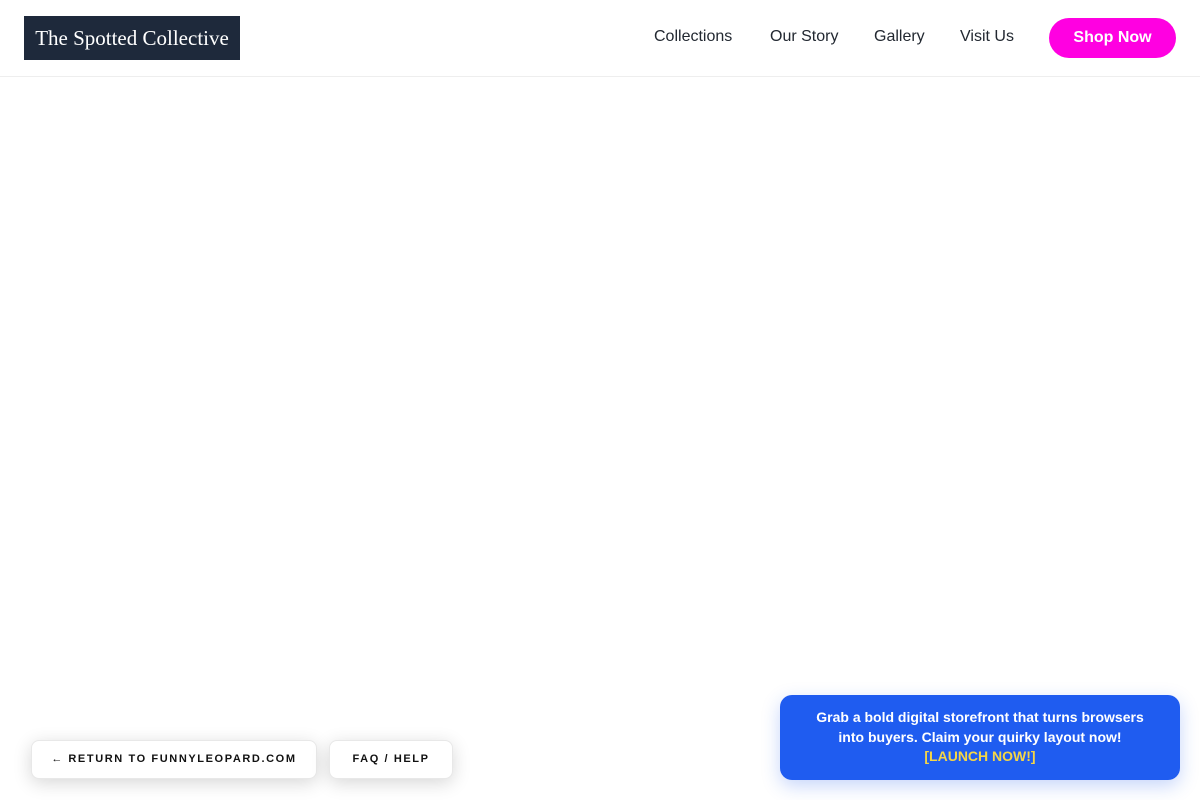 The height and width of the screenshot is (800, 1200). Describe the element at coordinates (804, 37) in the screenshot. I see `nav-link-our-story: Our Story` at that location.